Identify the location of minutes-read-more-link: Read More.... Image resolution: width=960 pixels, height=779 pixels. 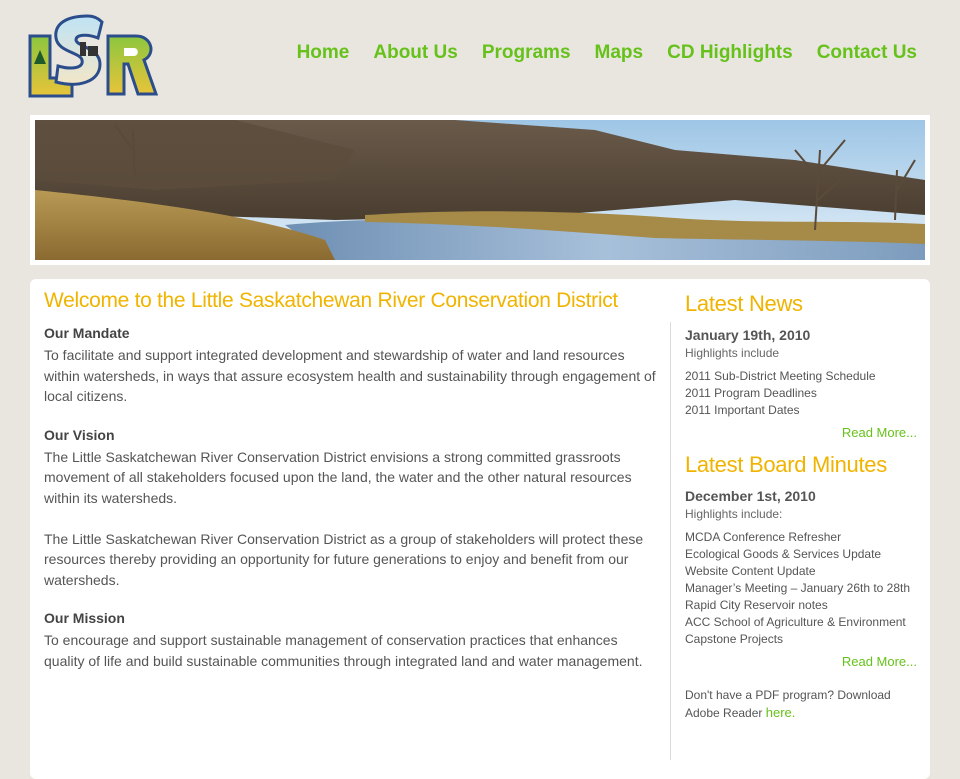
(801, 661).